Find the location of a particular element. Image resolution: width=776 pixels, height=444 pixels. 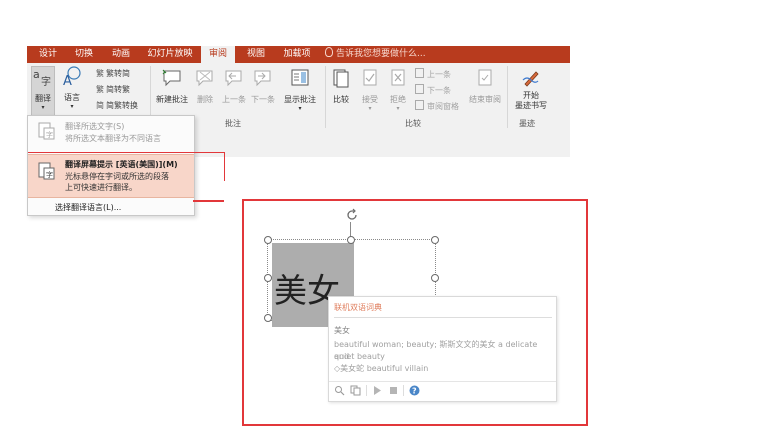

previous-comment-button: 上一条 is located at coordinates (234, 86).